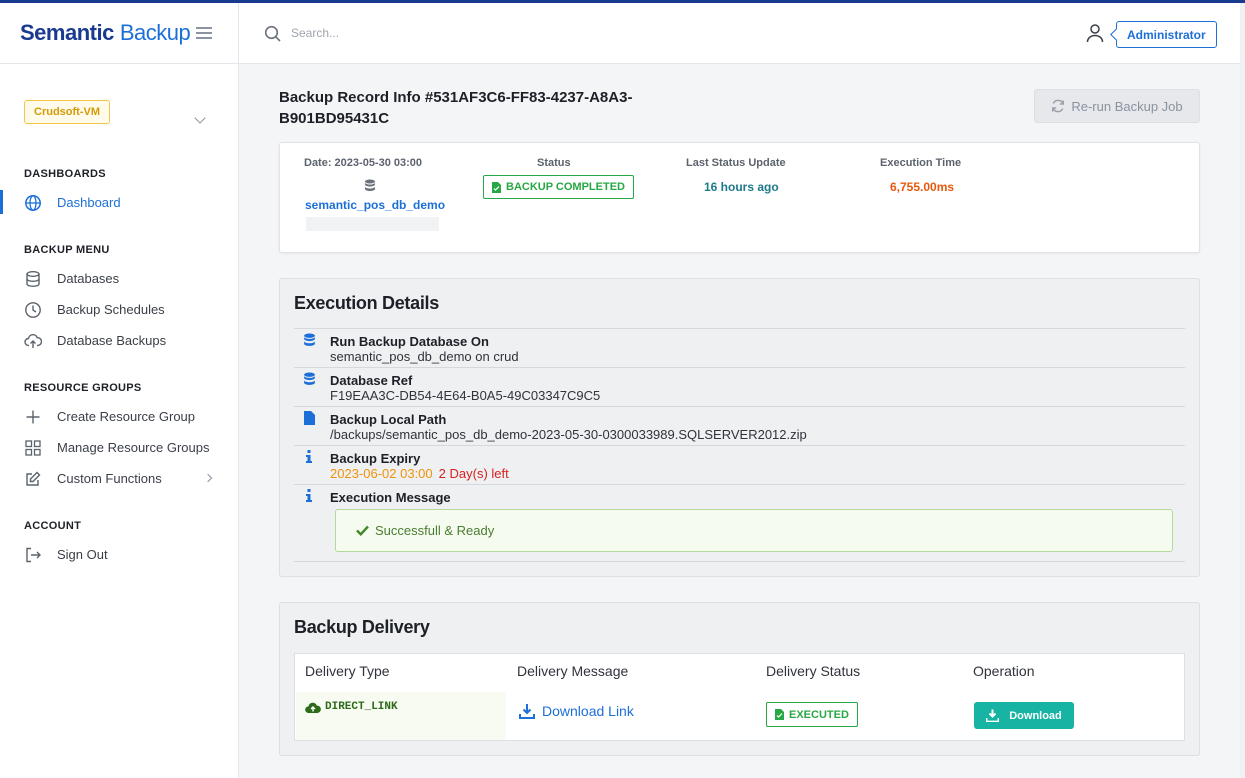 This screenshot has width=1245, height=778. I want to click on brand-logo: Semantic Backup, so click(119, 33).